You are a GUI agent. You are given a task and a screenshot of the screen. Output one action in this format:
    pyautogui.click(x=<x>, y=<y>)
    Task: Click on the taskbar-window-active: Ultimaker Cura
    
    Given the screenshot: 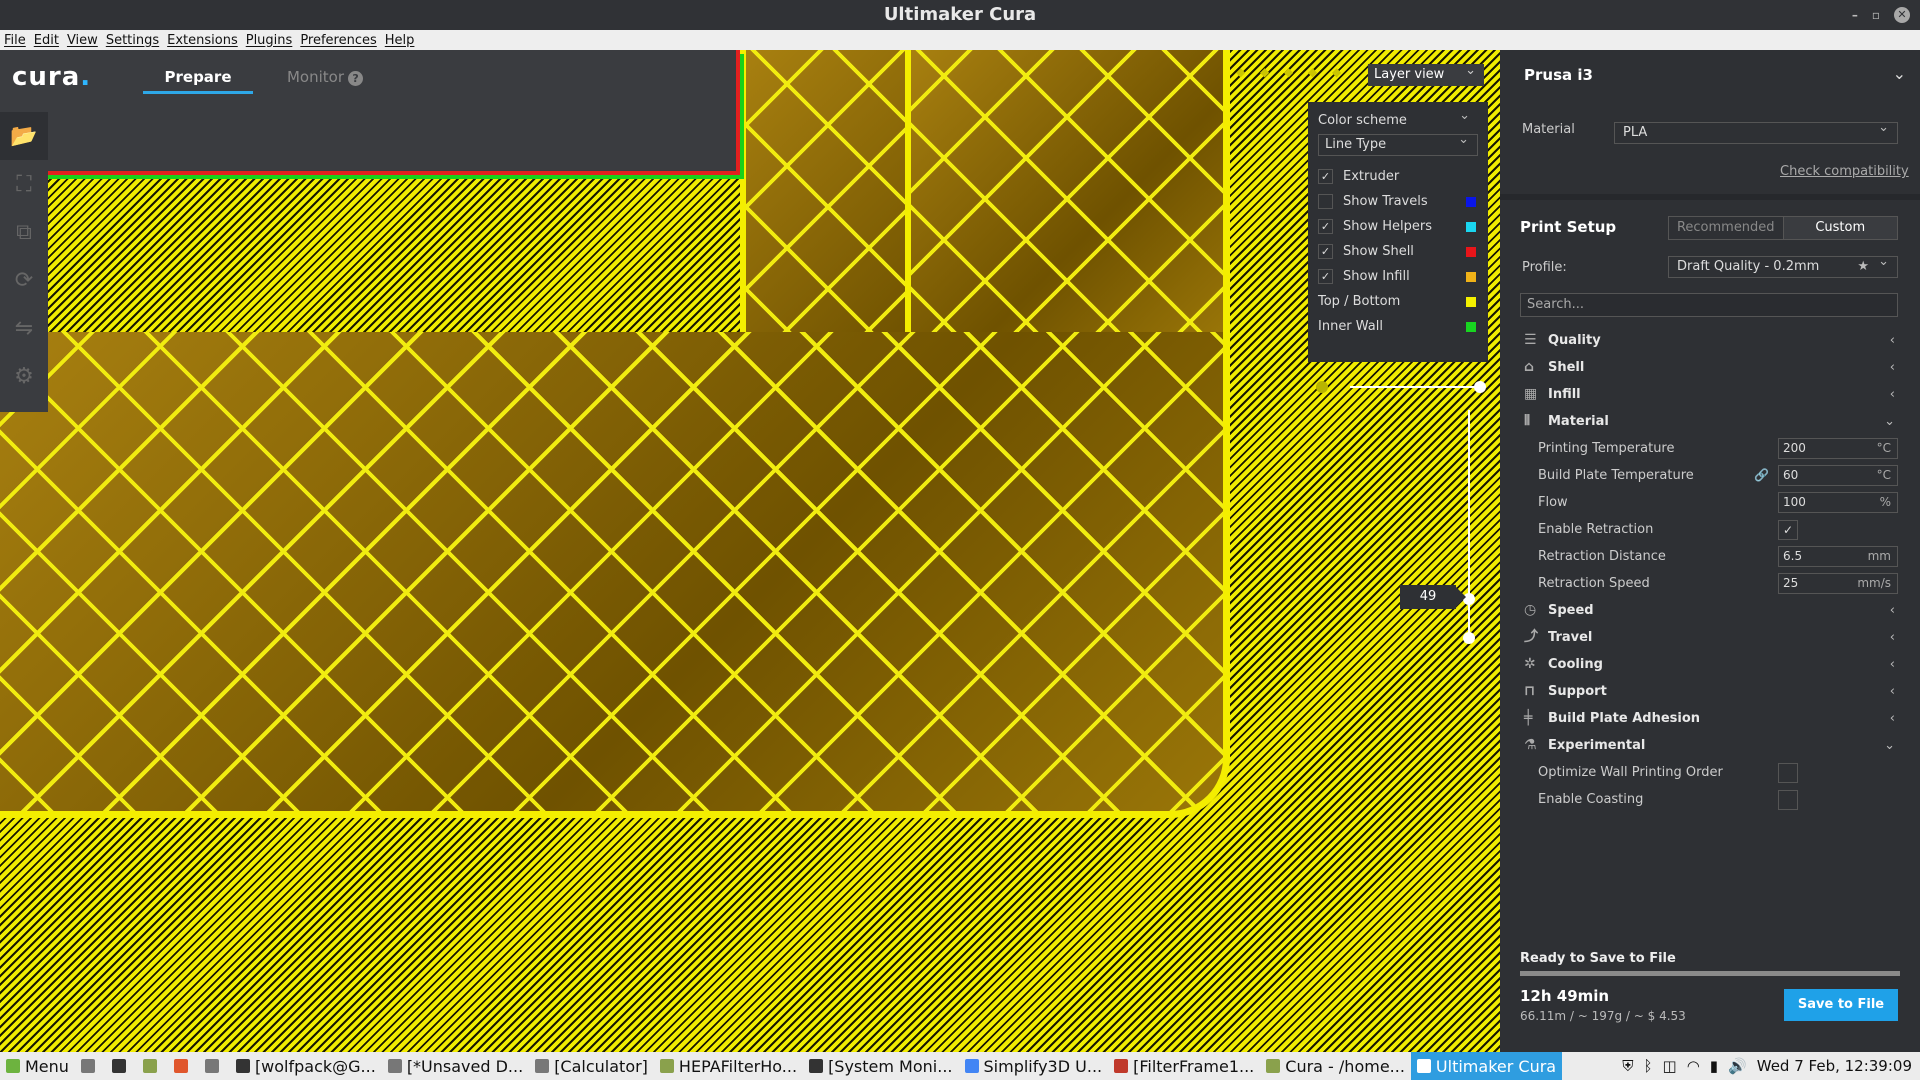 What is the action you would take?
    pyautogui.click(x=1486, y=1066)
    